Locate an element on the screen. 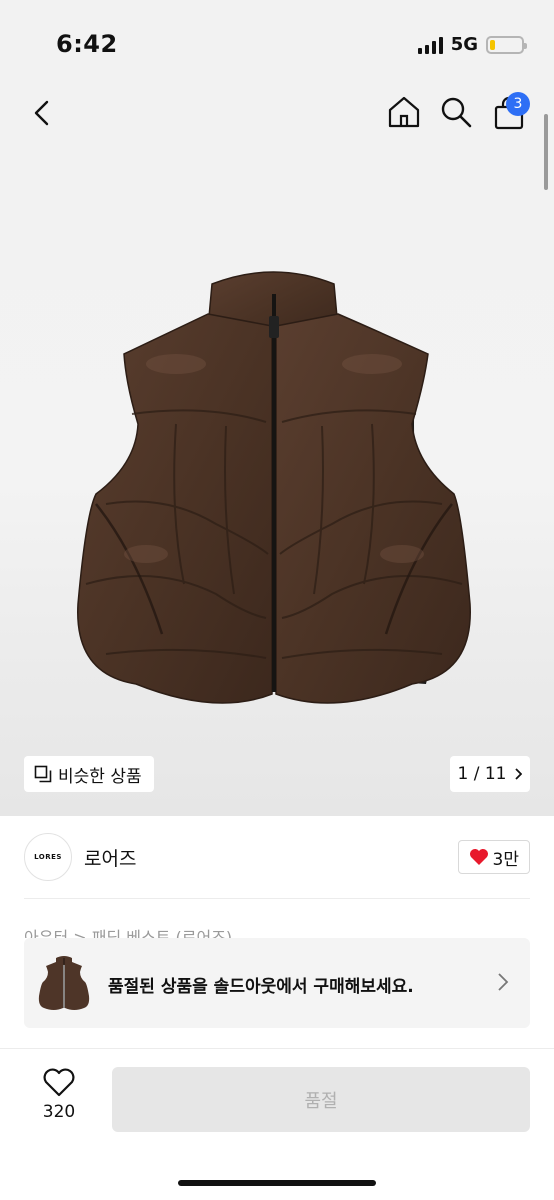 The image size is (554, 1200). home-icon is located at coordinates (404, 112).